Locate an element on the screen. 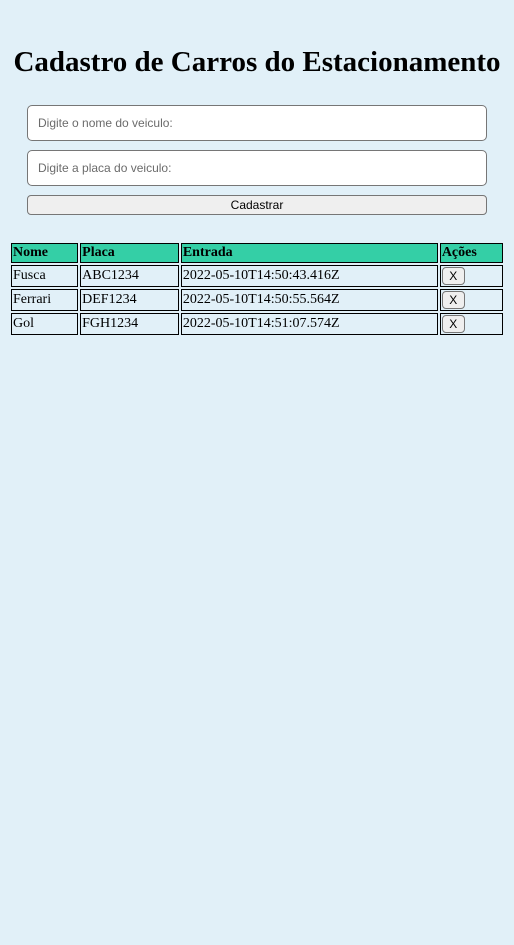 This screenshot has height=945, width=514. cell-entrada: 2022-05-10T14:50:55.564Z is located at coordinates (309, 300).